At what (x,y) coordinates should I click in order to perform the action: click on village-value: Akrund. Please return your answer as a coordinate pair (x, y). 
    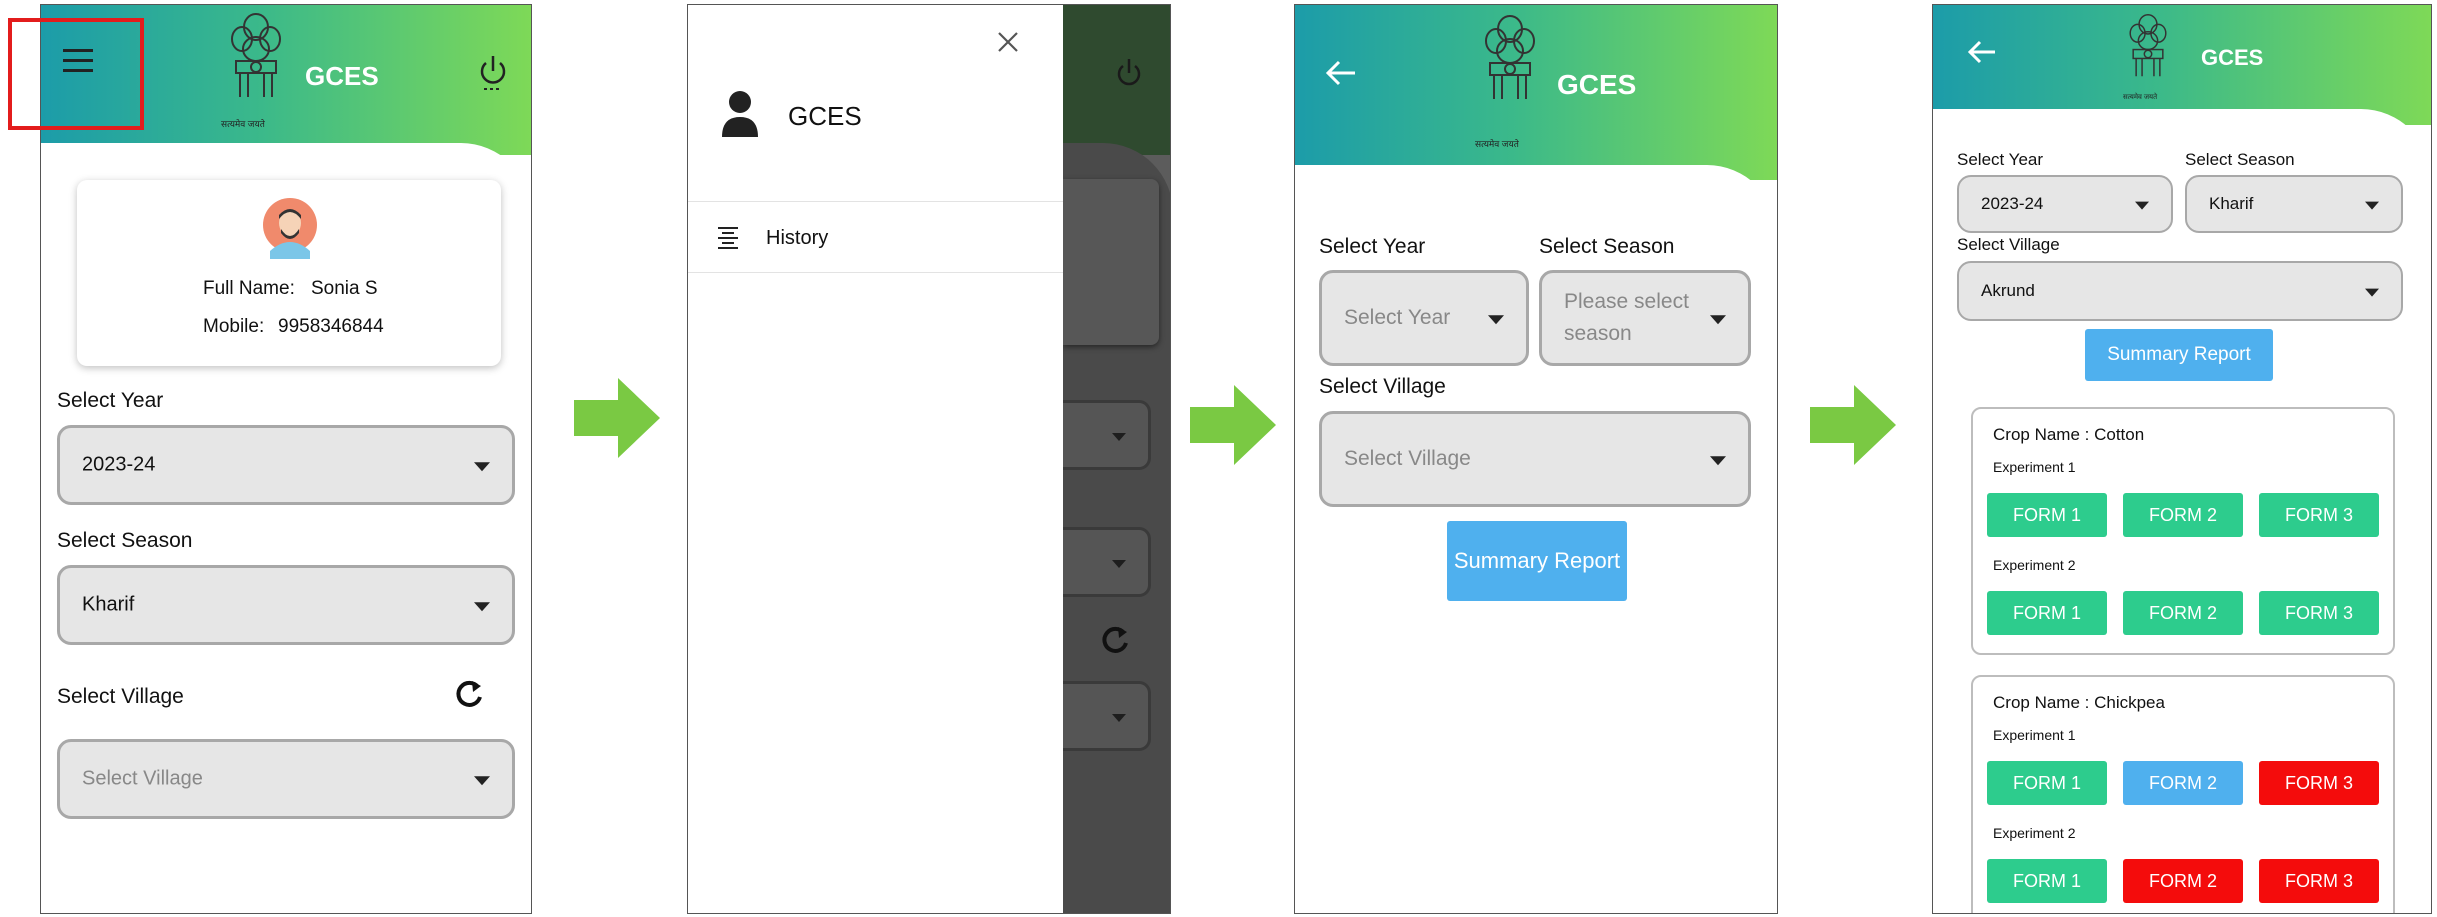
    Looking at the image, I should click on (2008, 290).